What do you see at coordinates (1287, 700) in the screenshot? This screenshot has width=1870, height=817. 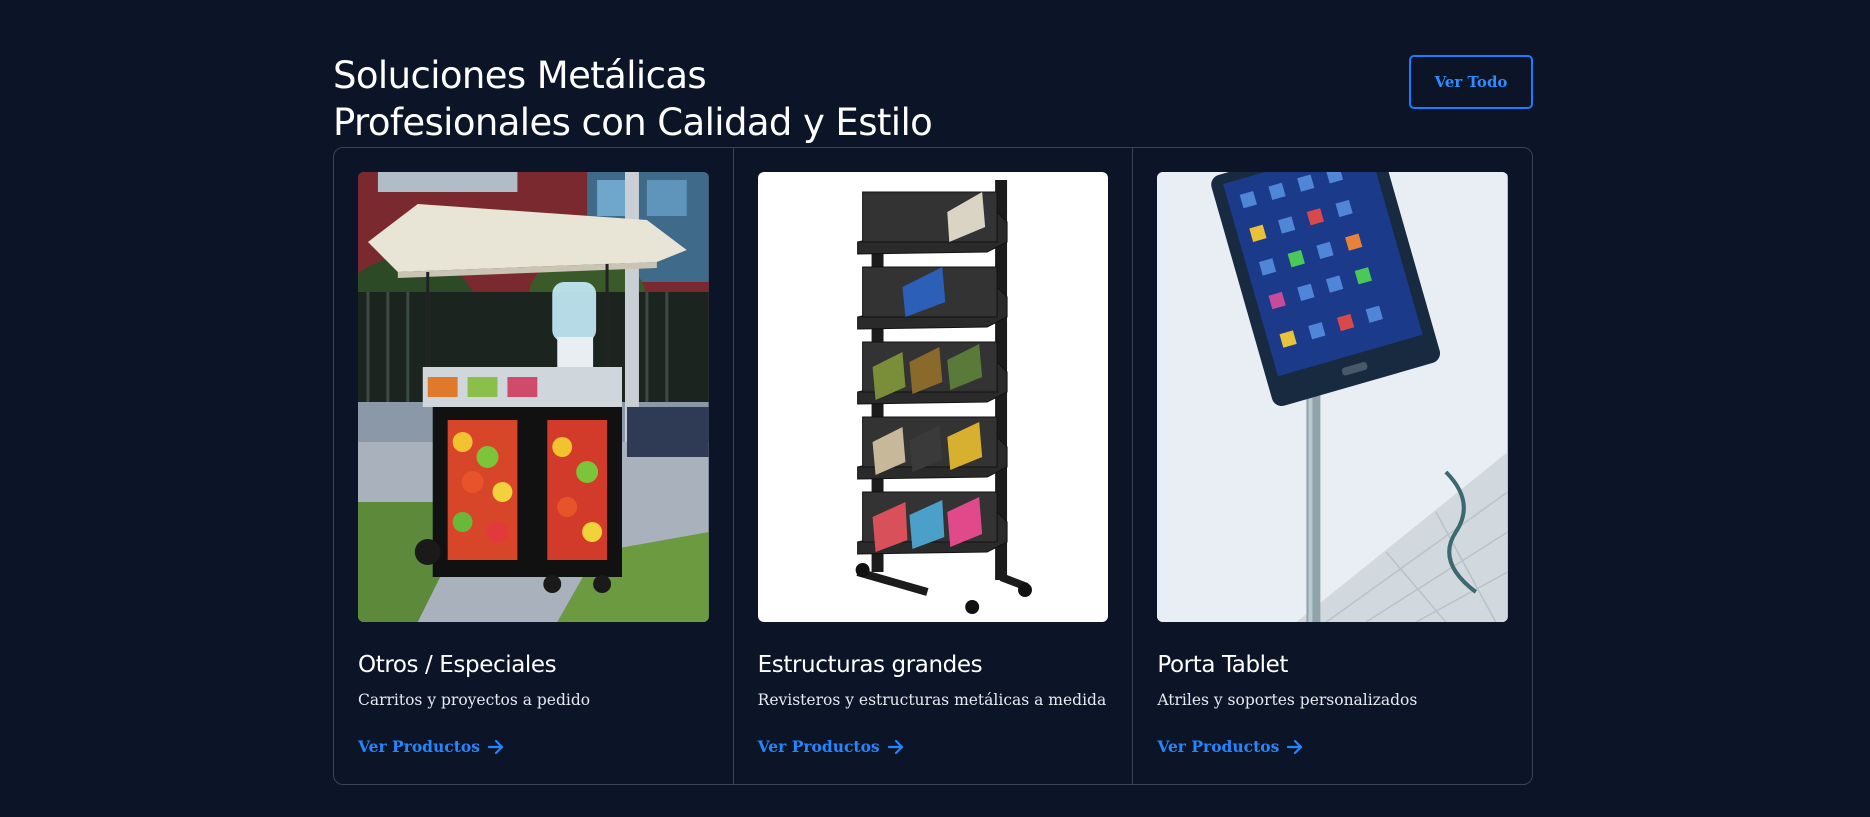 I see `card-description: Atriles y soportes personalizados` at bounding box center [1287, 700].